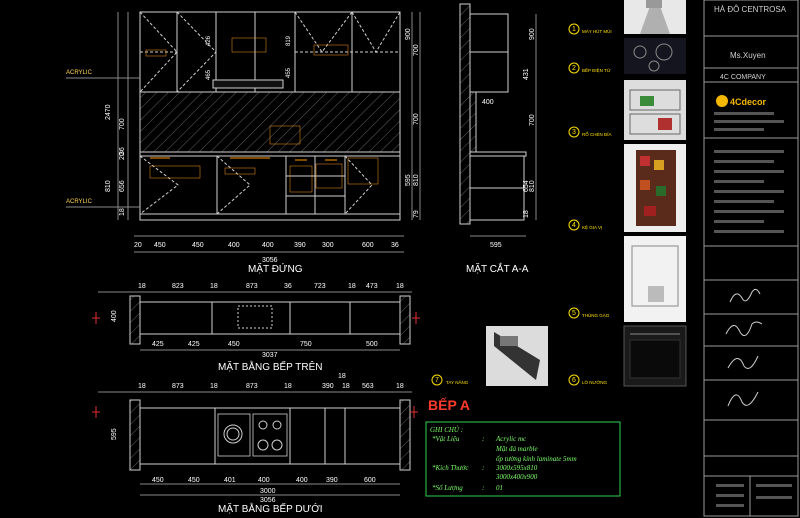  Describe the element at coordinates (446, 430) in the screenshot. I see `notes-heading: GHI CHÚ :` at that location.